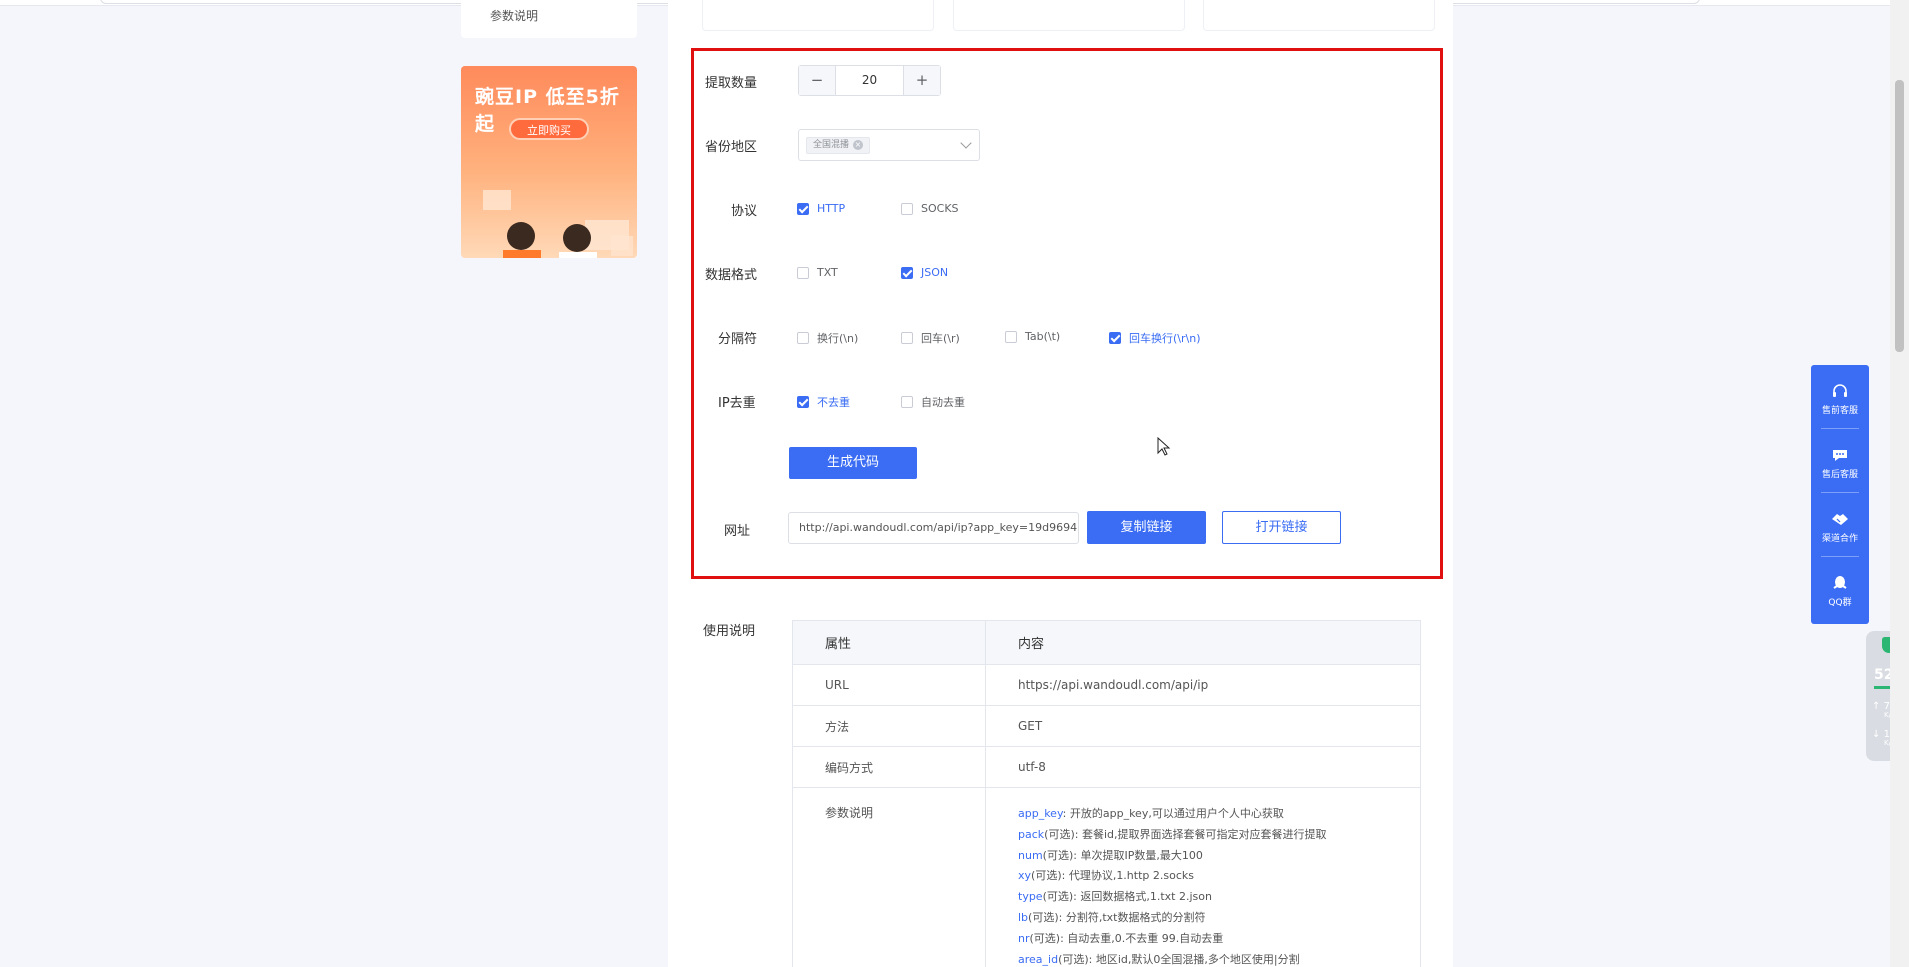 This screenshot has height=967, width=1909. What do you see at coordinates (1031, 834) in the screenshot?
I see `param-key: pack` at bounding box center [1031, 834].